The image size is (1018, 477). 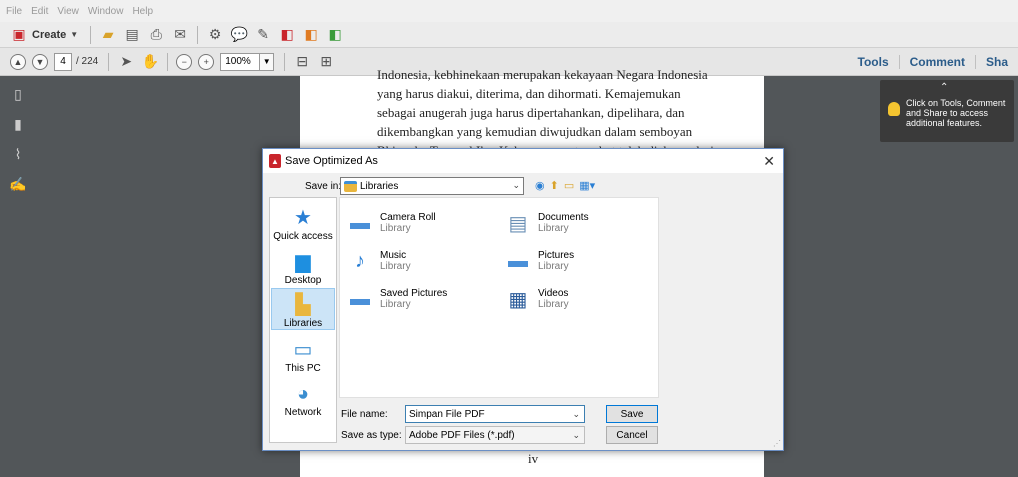 I want to click on saved-pictures-icon: ▬, so click(x=360, y=298).